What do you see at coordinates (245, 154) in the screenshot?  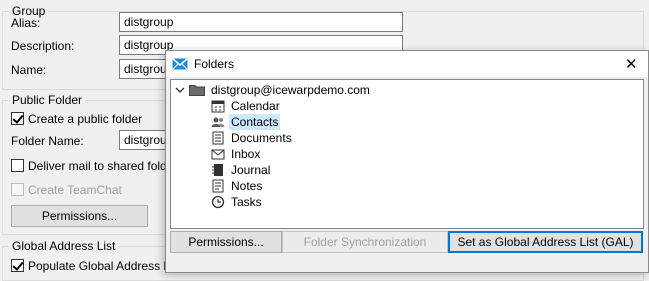 I see `tree-item-label: Inbox` at bounding box center [245, 154].